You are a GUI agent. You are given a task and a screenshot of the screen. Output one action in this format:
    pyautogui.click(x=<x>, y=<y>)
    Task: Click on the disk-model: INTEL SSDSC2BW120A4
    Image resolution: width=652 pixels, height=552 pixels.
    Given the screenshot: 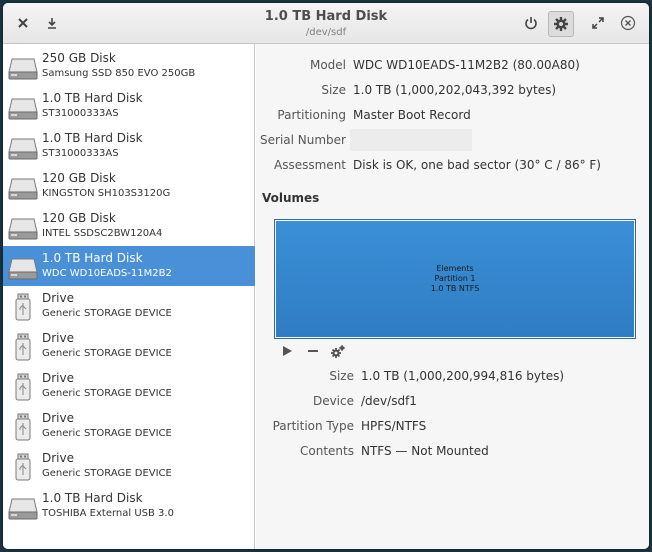 What is the action you would take?
    pyautogui.click(x=102, y=233)
    